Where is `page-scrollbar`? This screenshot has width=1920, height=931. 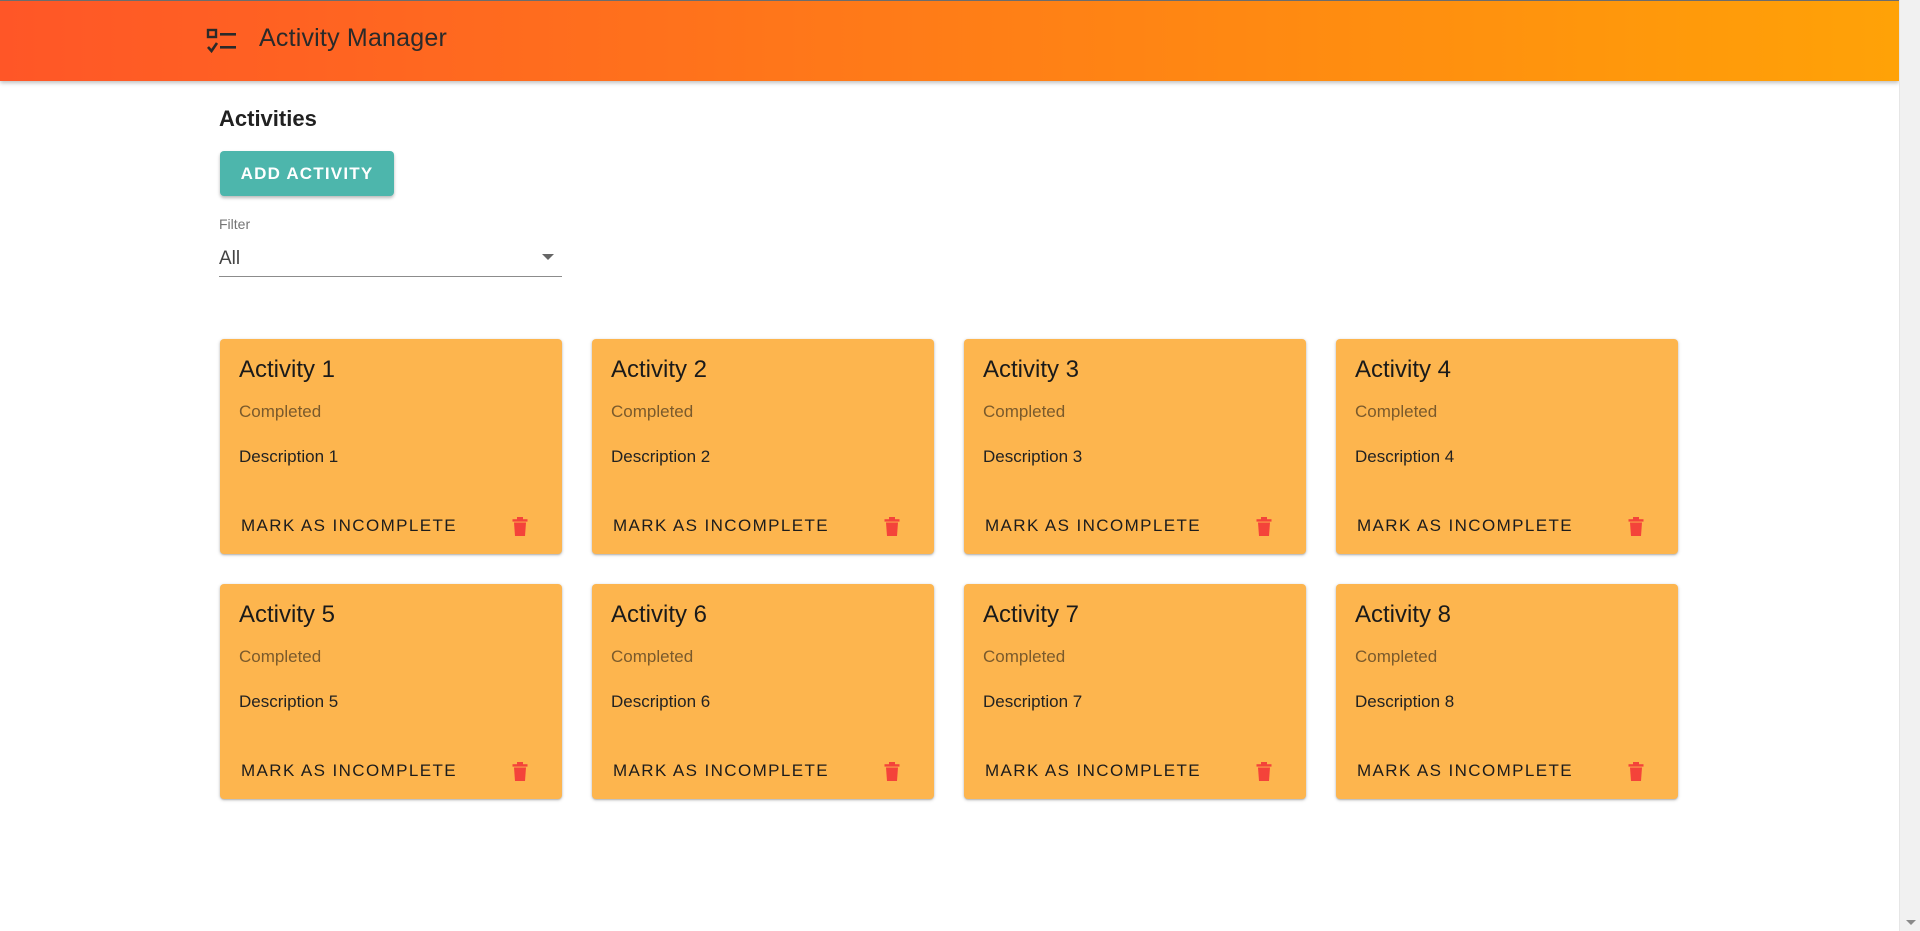
page-scrollbar is located at coordinates (1909, 465).